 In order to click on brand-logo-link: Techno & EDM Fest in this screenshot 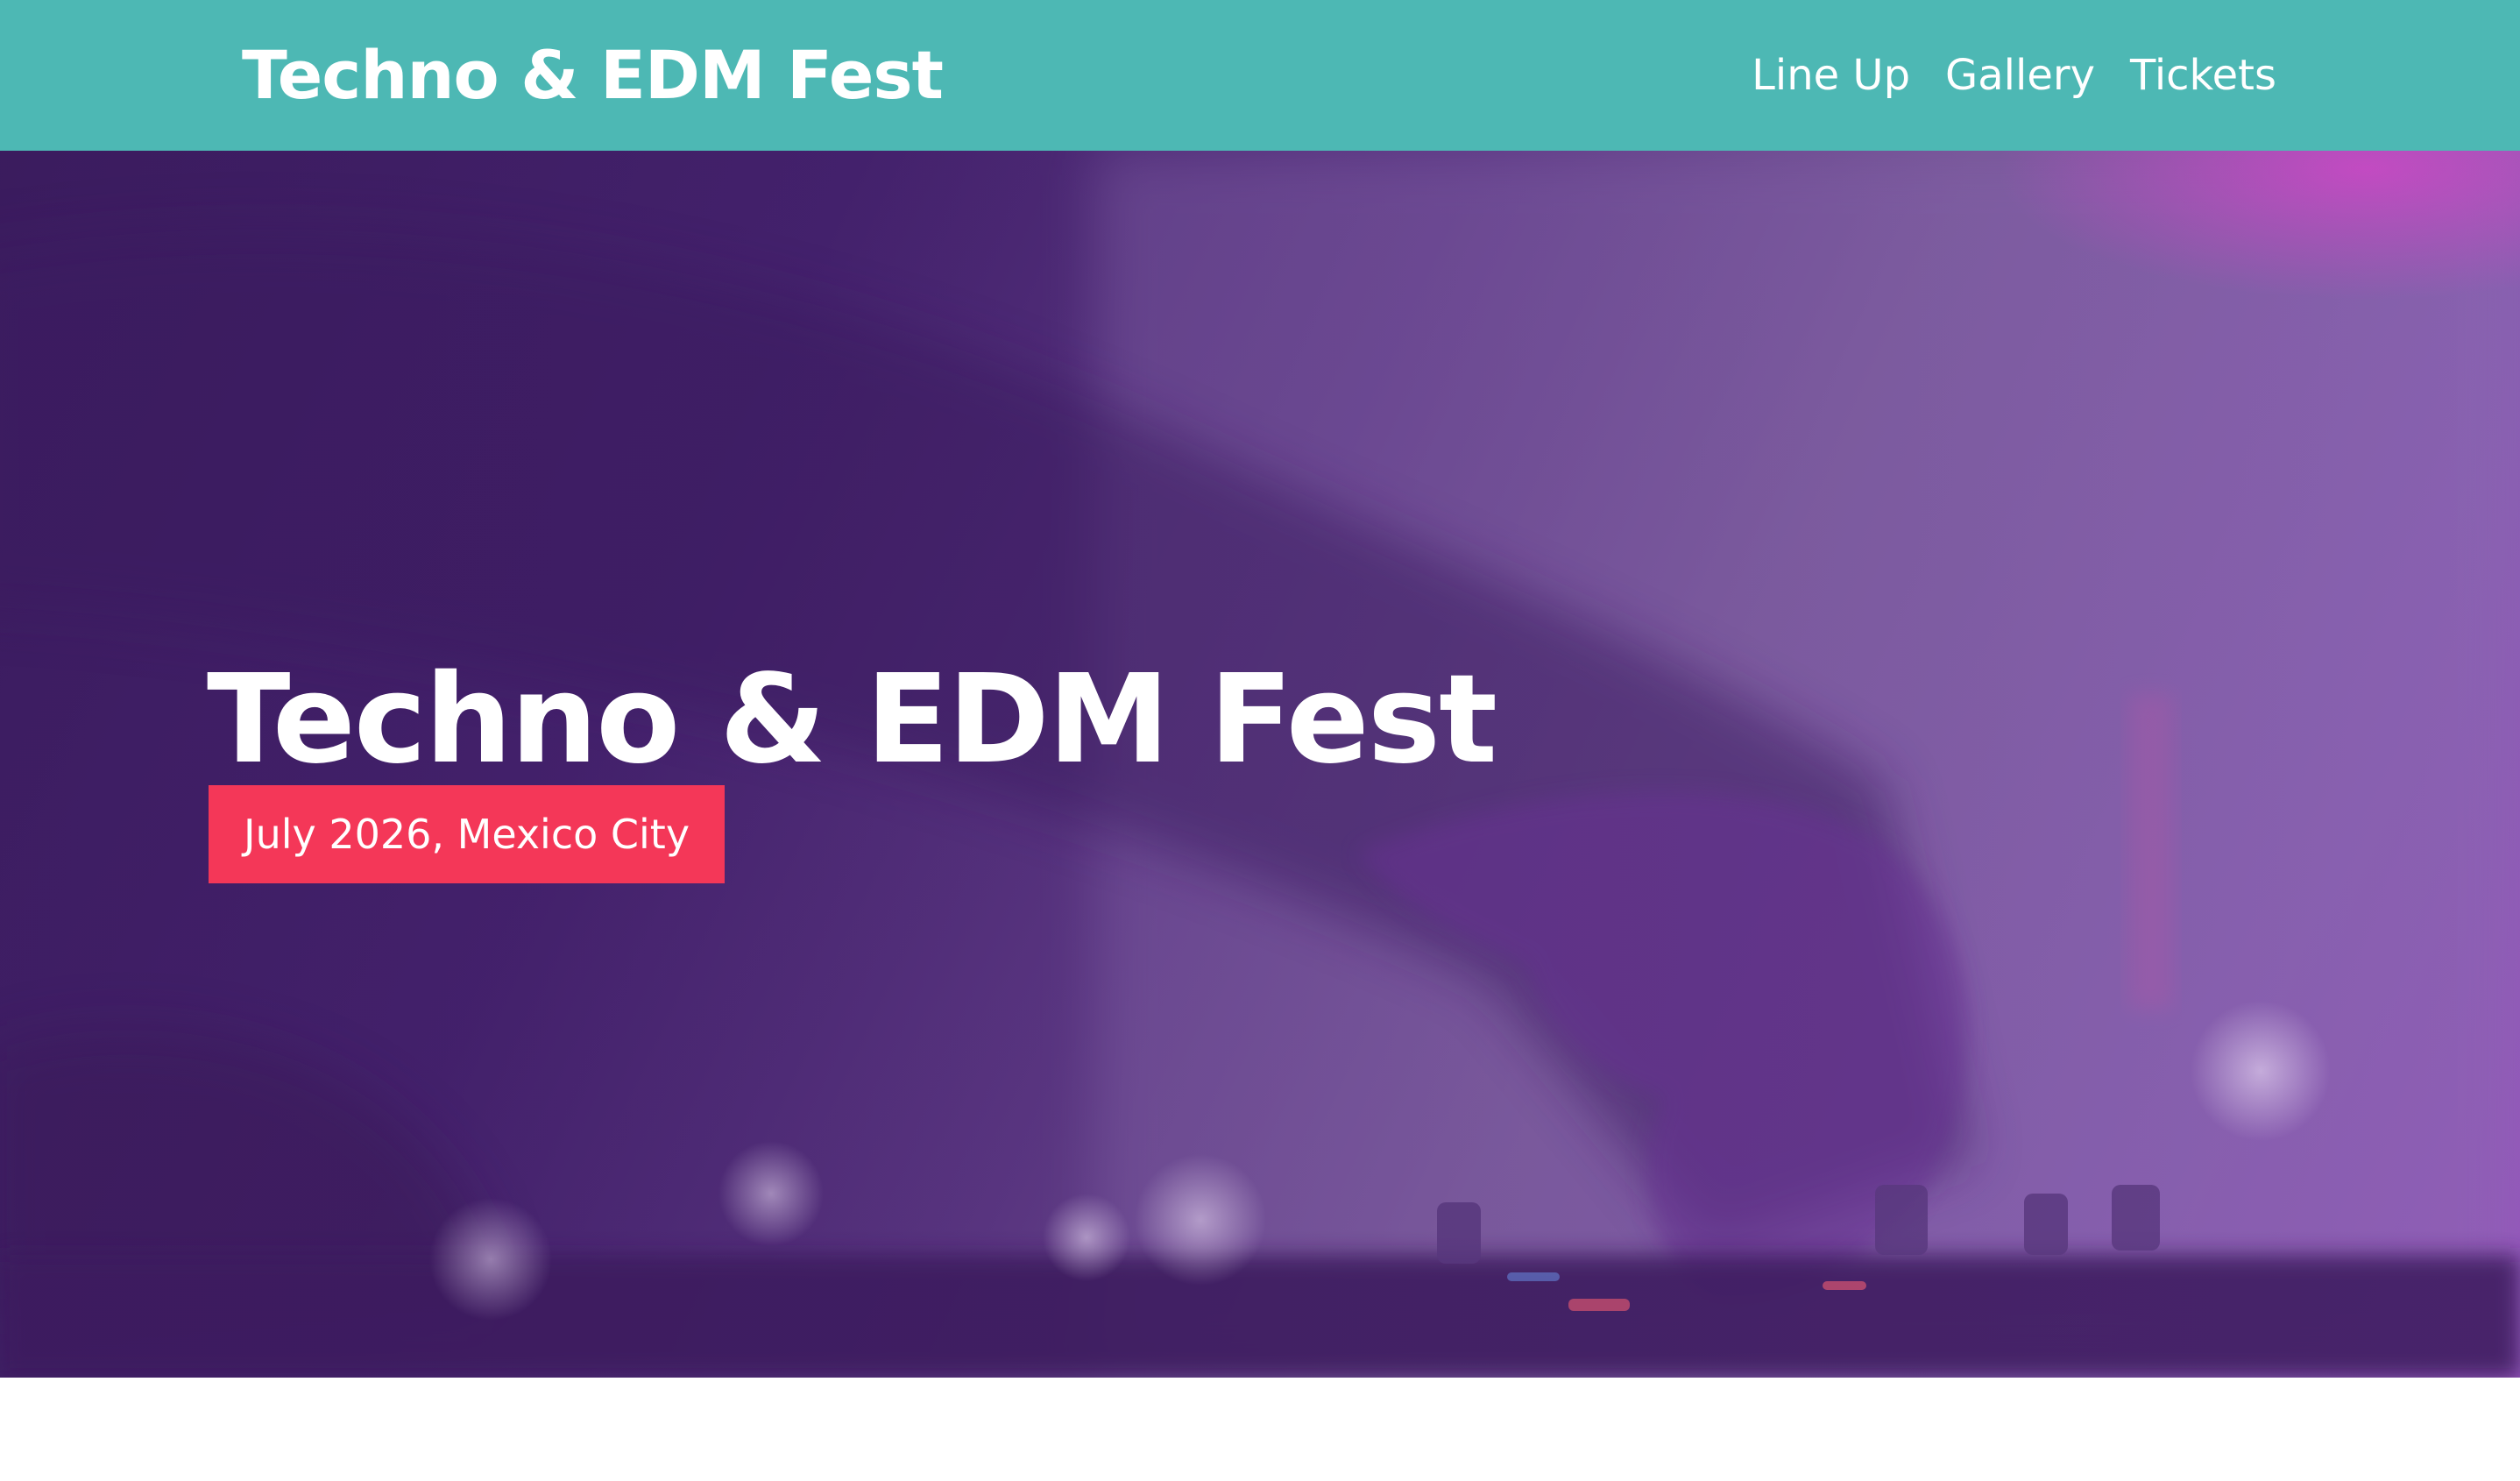, I will do `click(593, 75)`.